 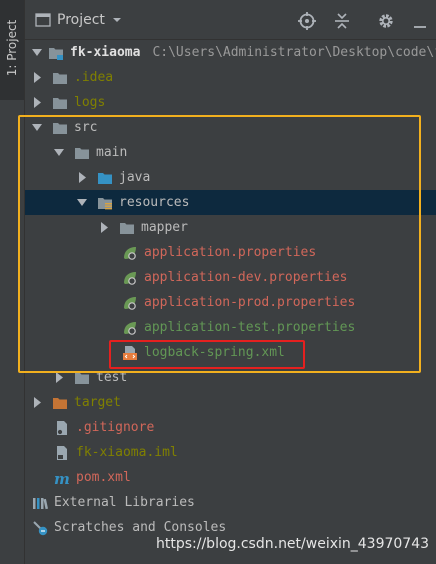 What do you see at coordinates (230, 77) in the screenshot?
I see `tree-node-idea: .idea` at bounding box center [230, 77].